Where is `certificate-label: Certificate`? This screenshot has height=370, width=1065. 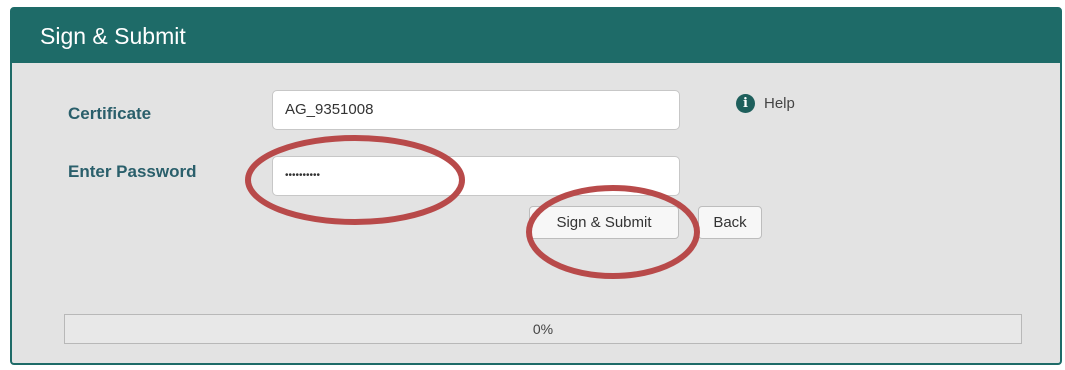 certificate-label: Certificate is located at coordinates (110, 113).